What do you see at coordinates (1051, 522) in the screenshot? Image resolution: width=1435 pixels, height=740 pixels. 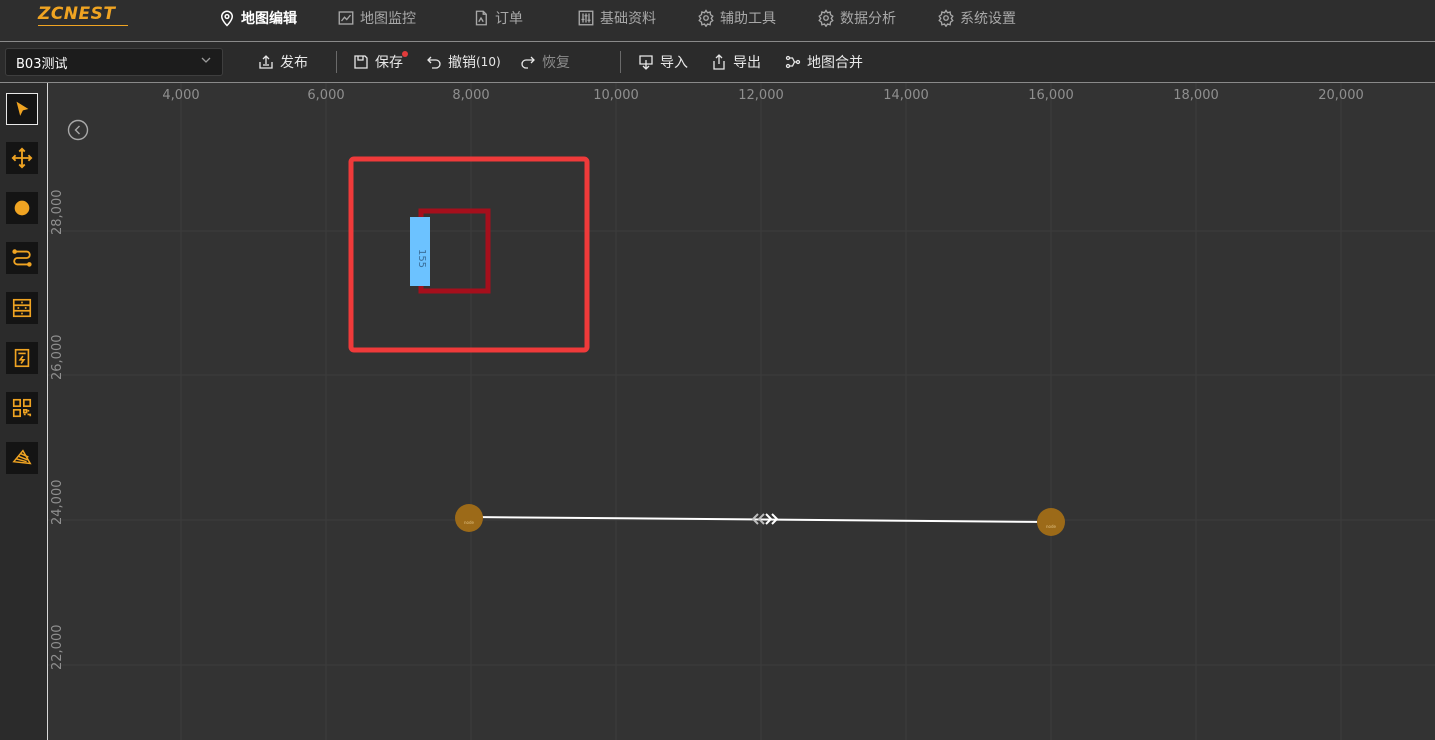 I see `path-node-end` at bounding box center [1051, 522].